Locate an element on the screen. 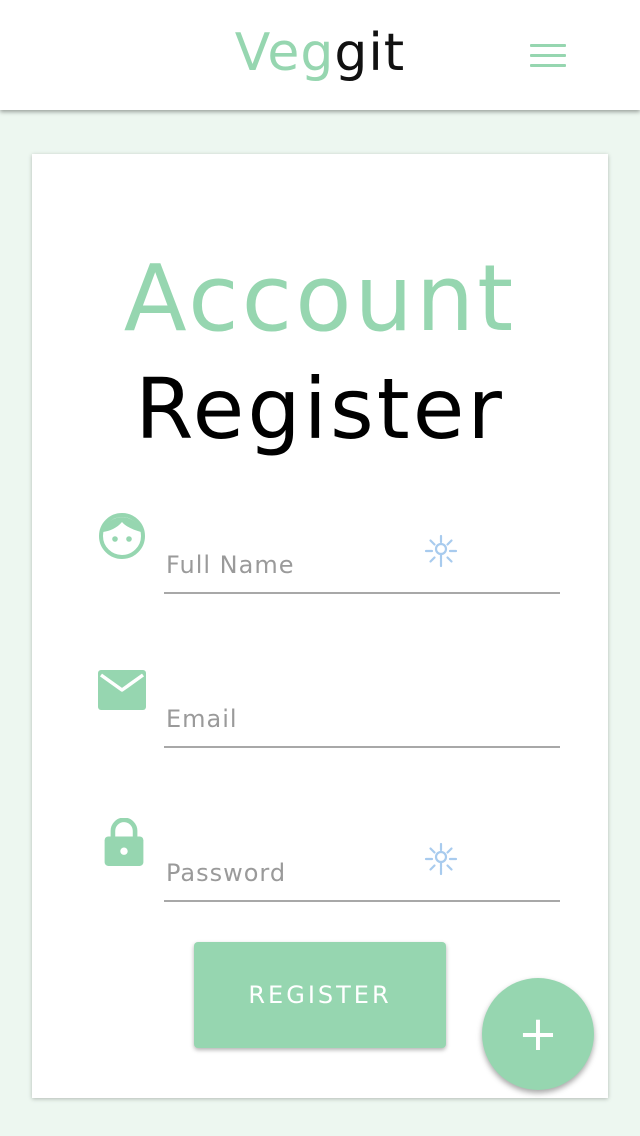  hamburger-menu-icon is located at coordinates (548, 56).